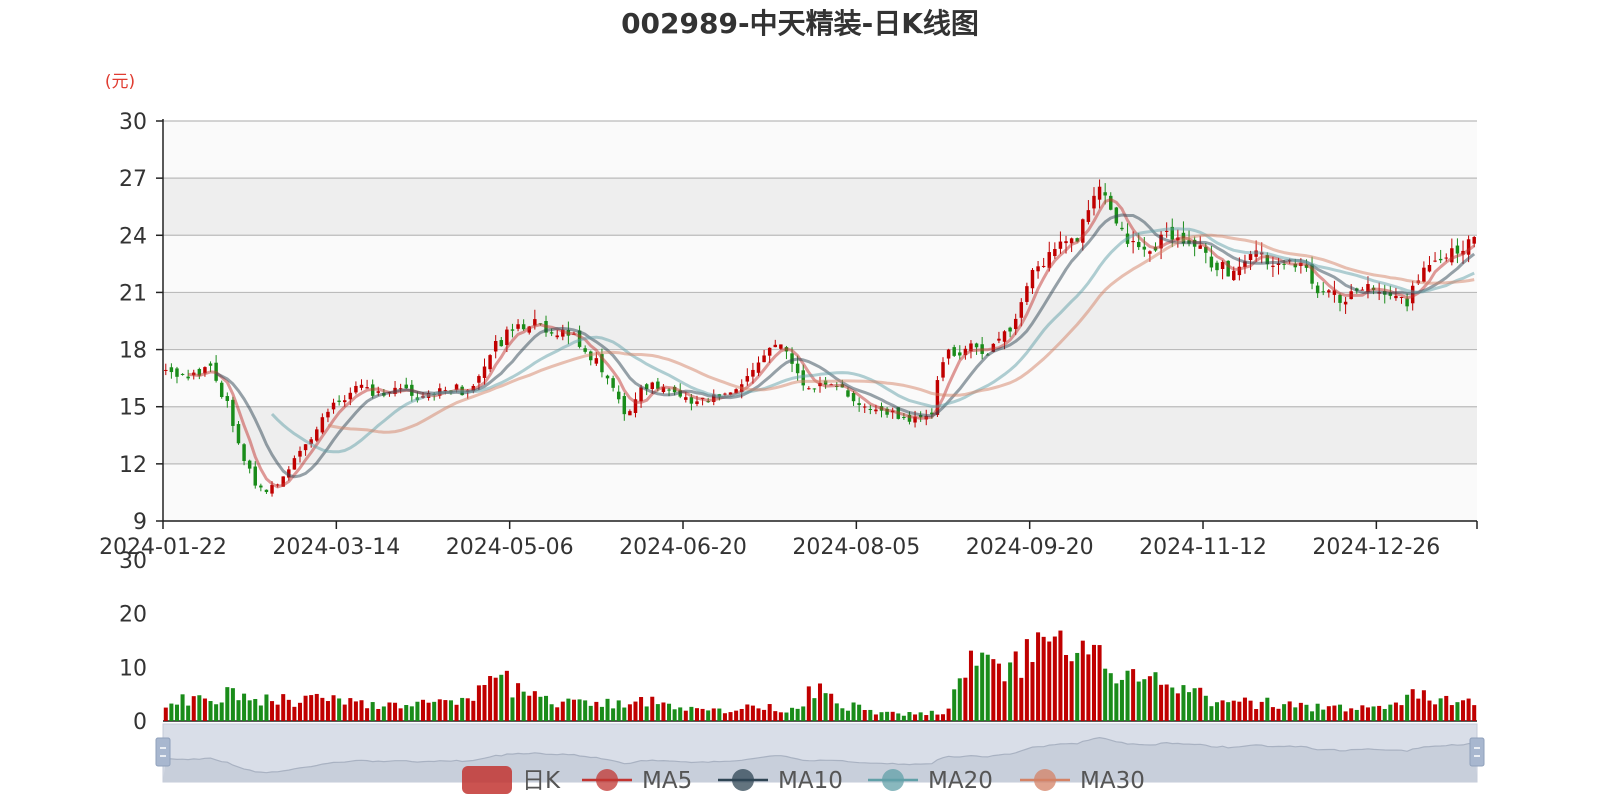 Image resolution: width=1600 pixels, height=800 pixels. I want to click on price-x-tick-label: 2024-11-12, so click(1203, 547).